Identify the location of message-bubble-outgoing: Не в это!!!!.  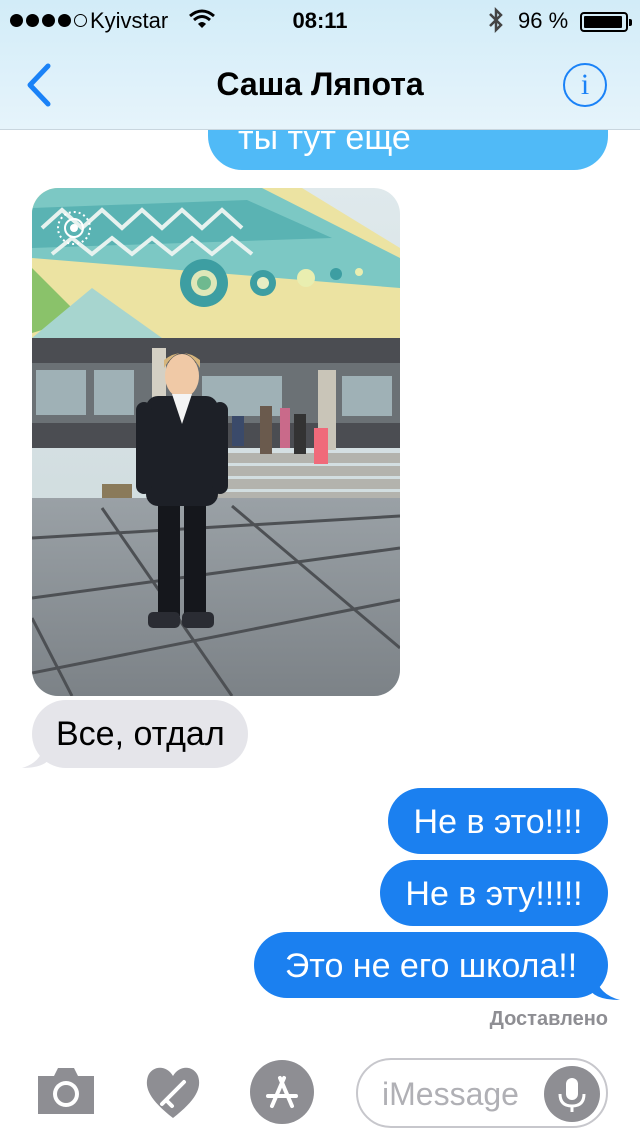
(498, 821).